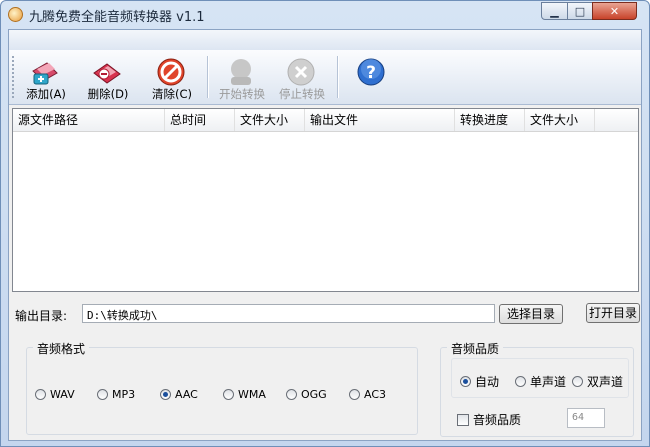 This screenshot has height=447, width=650. I want to click on start-convert-button: 开始转换, so click(242, 78).